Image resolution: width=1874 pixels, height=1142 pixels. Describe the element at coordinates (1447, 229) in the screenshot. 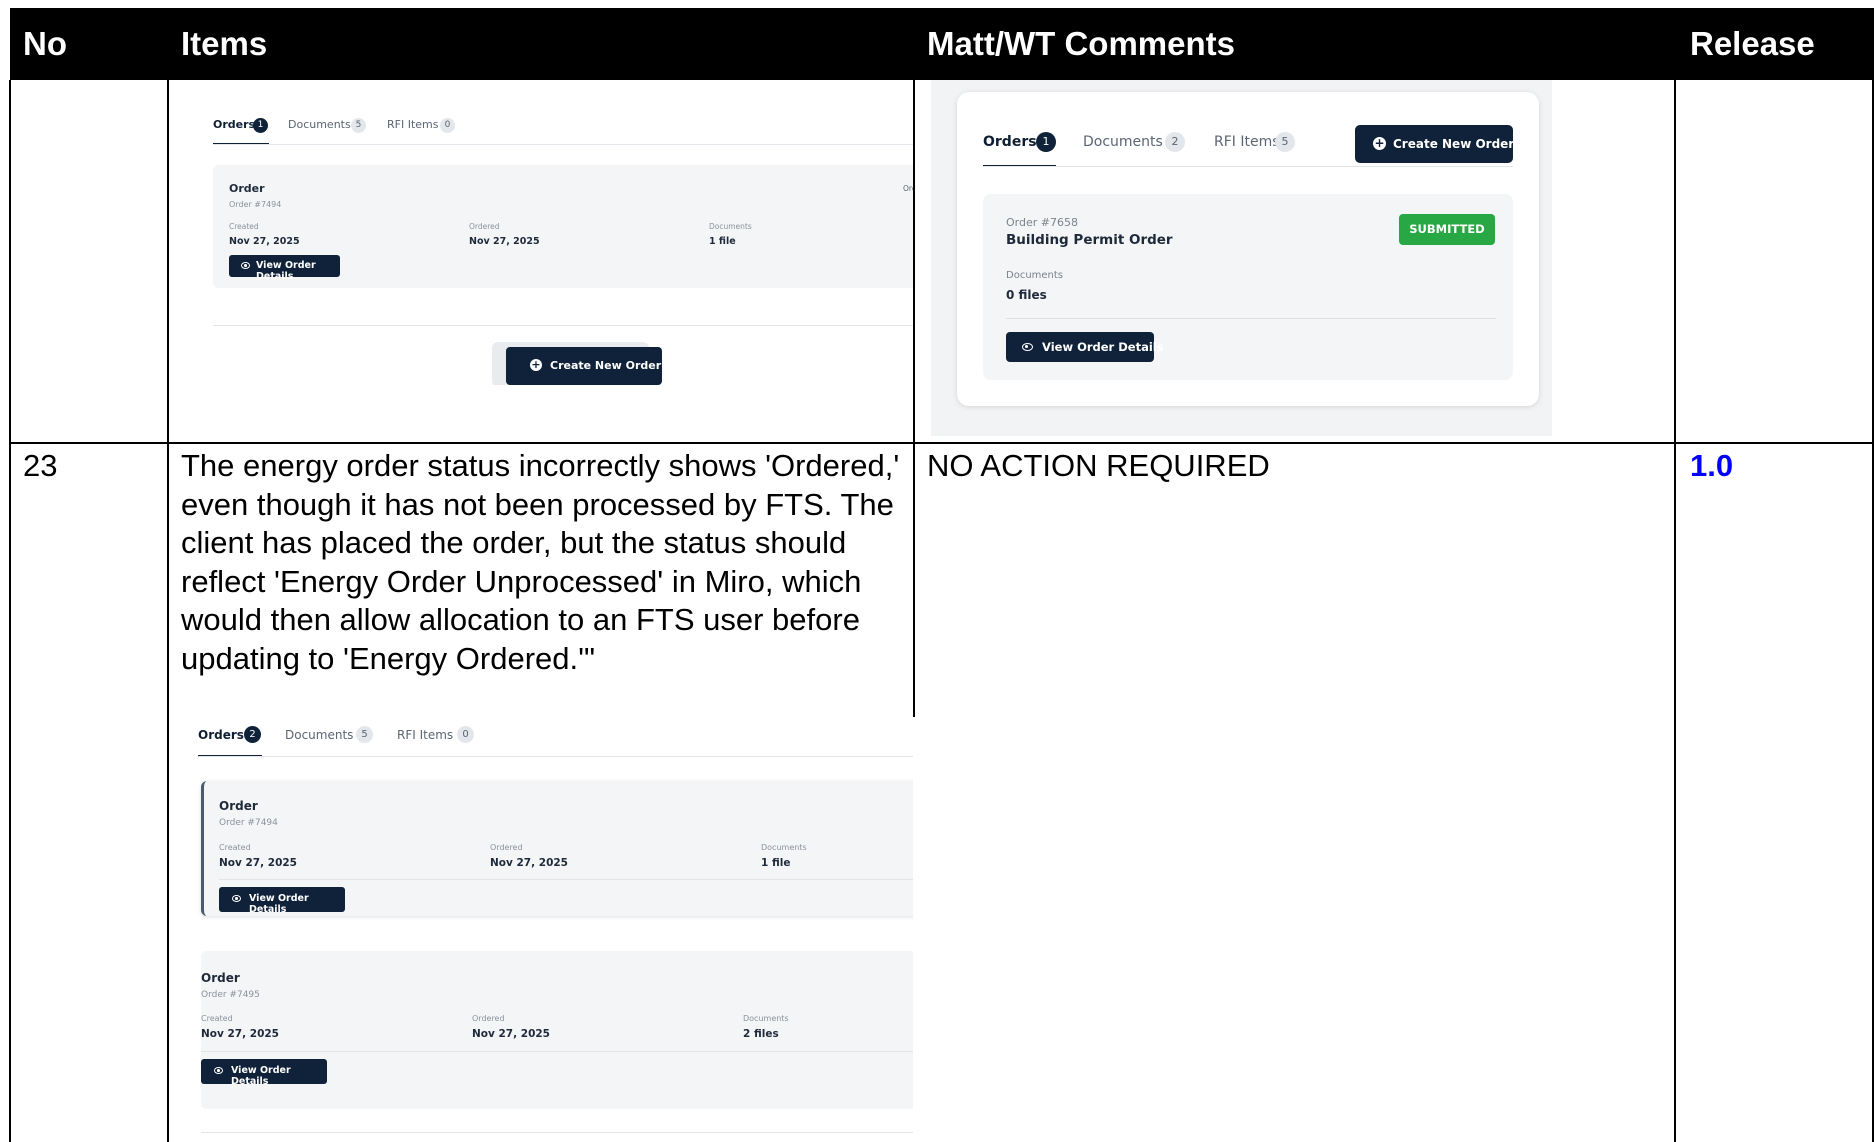

I see `status-badge: SUBMITTED` at that location.